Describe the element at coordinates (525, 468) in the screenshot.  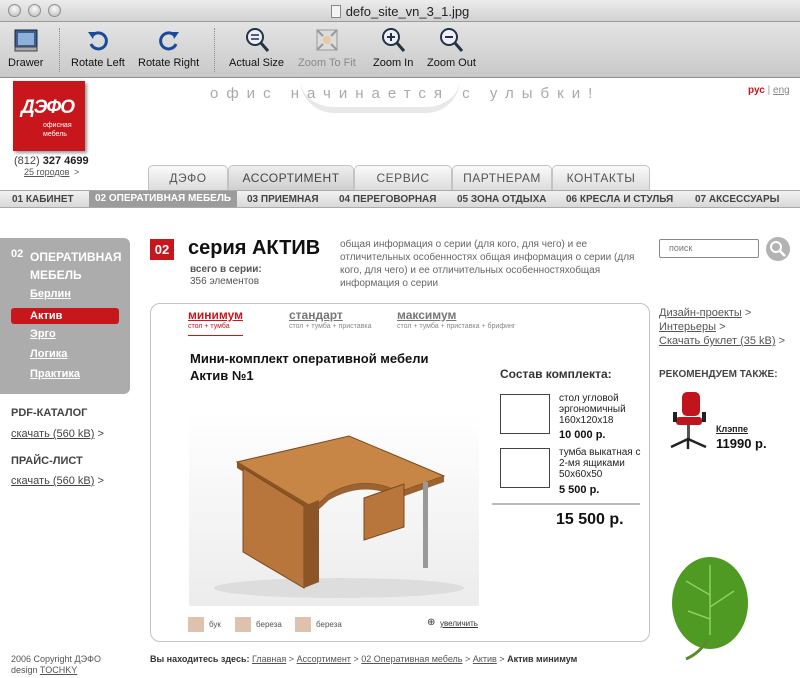
I see `component-2-thumb` at that location.